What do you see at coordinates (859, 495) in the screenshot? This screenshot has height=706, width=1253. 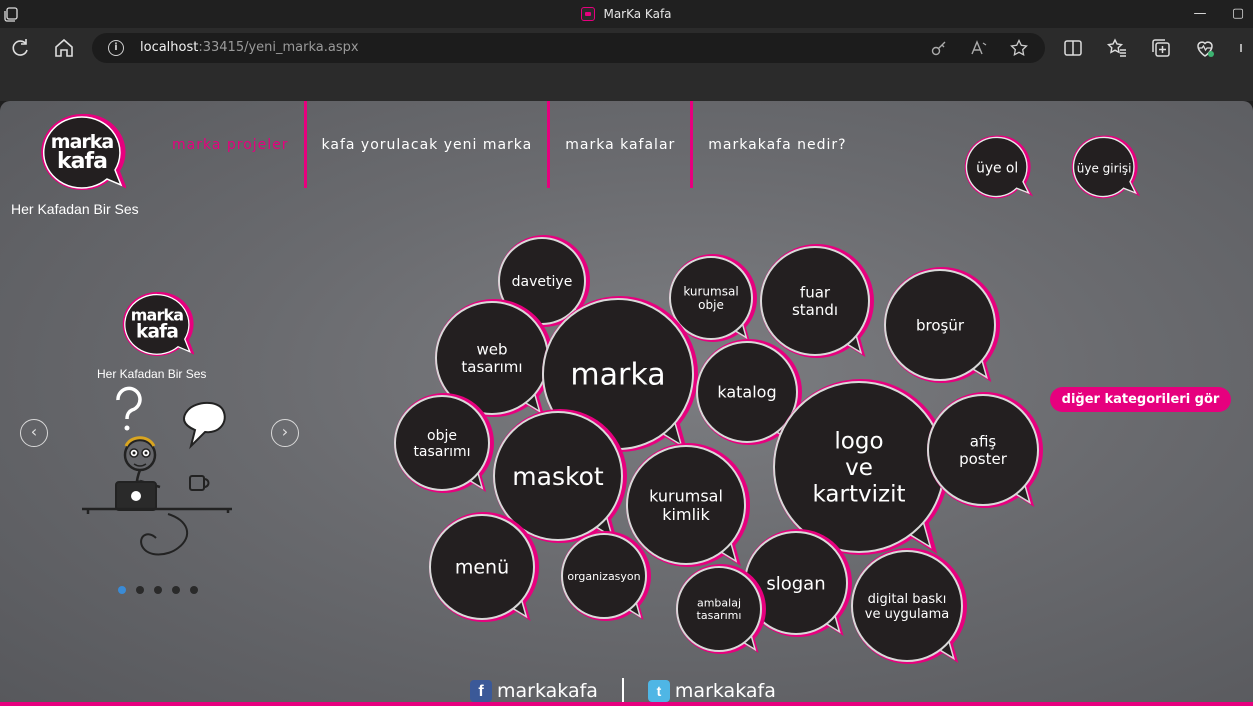 I see `bubble-label: kartvizit` at bounding box center [859, 495].